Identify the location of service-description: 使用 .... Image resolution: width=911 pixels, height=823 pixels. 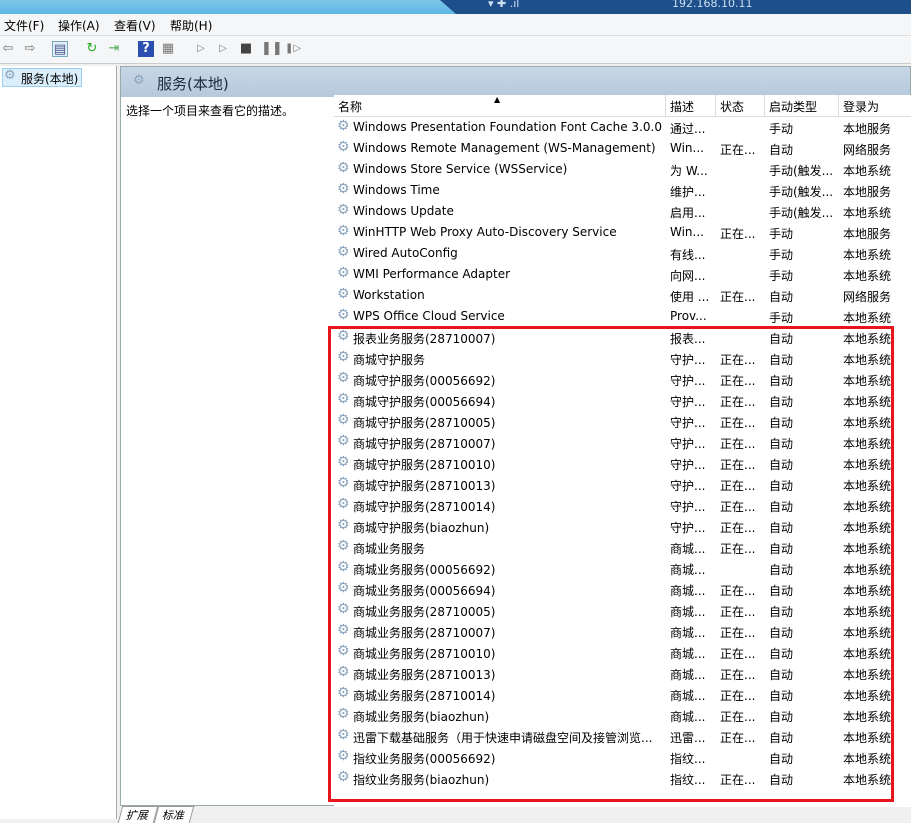
(690, 297).